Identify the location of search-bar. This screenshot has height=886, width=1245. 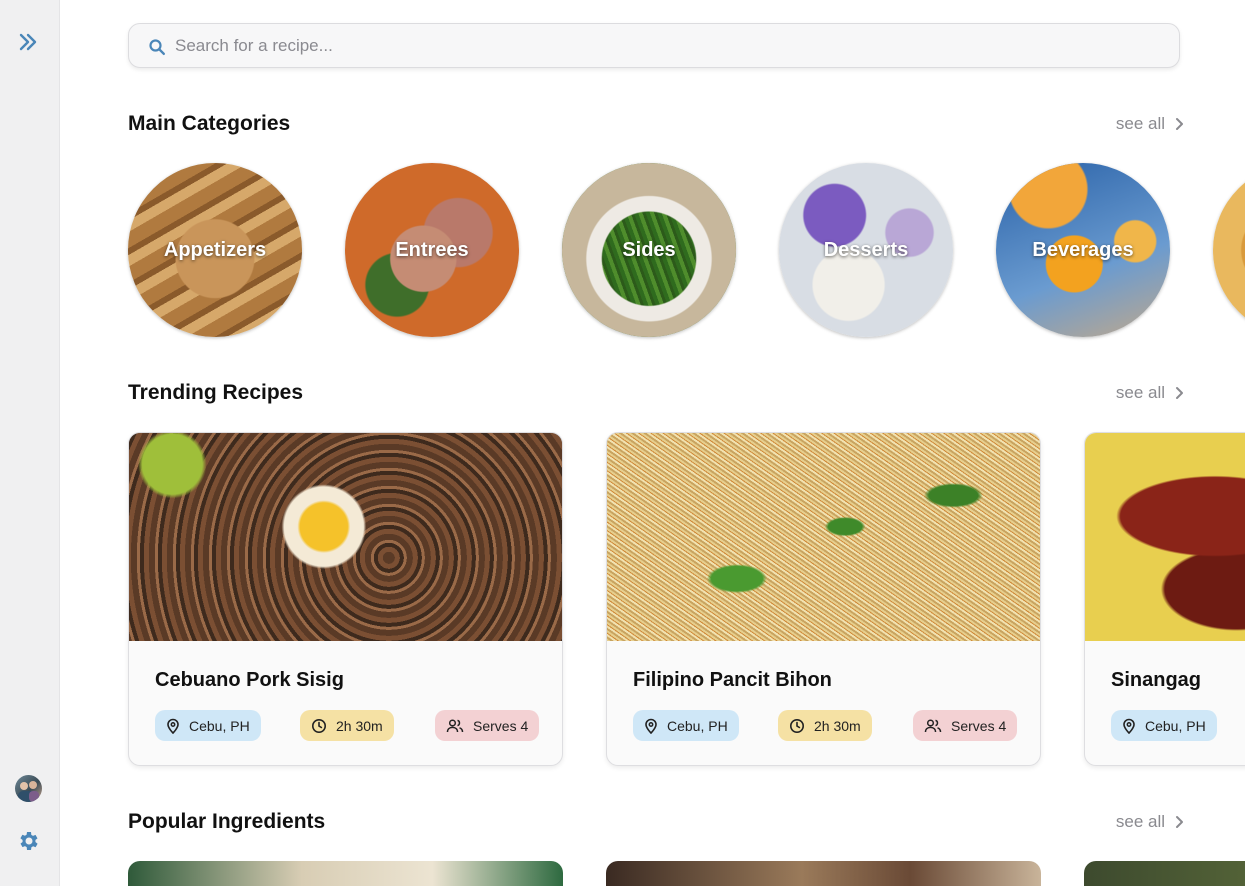
(654, 45).